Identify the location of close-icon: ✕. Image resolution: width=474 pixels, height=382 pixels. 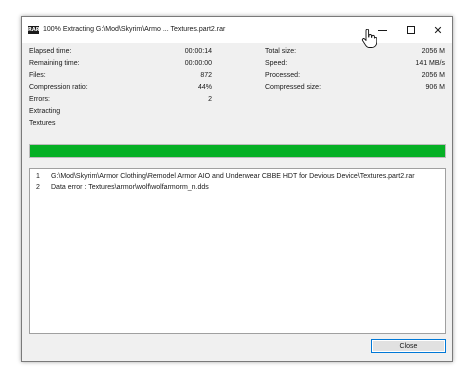
(438, 30).